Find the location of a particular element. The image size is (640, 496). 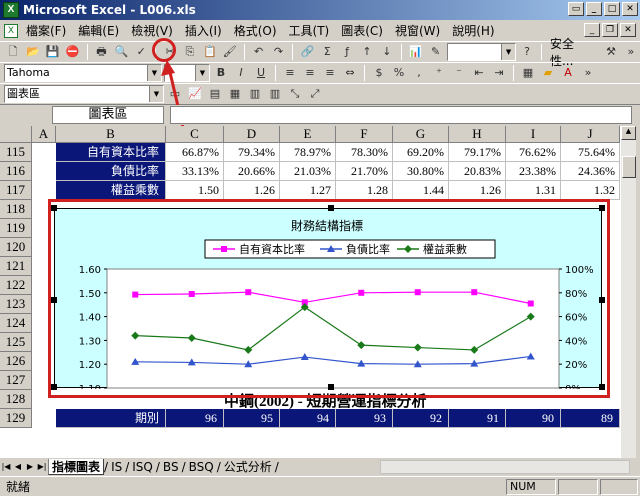

data-cell: 1.32 is located at coordinates (590, 190).